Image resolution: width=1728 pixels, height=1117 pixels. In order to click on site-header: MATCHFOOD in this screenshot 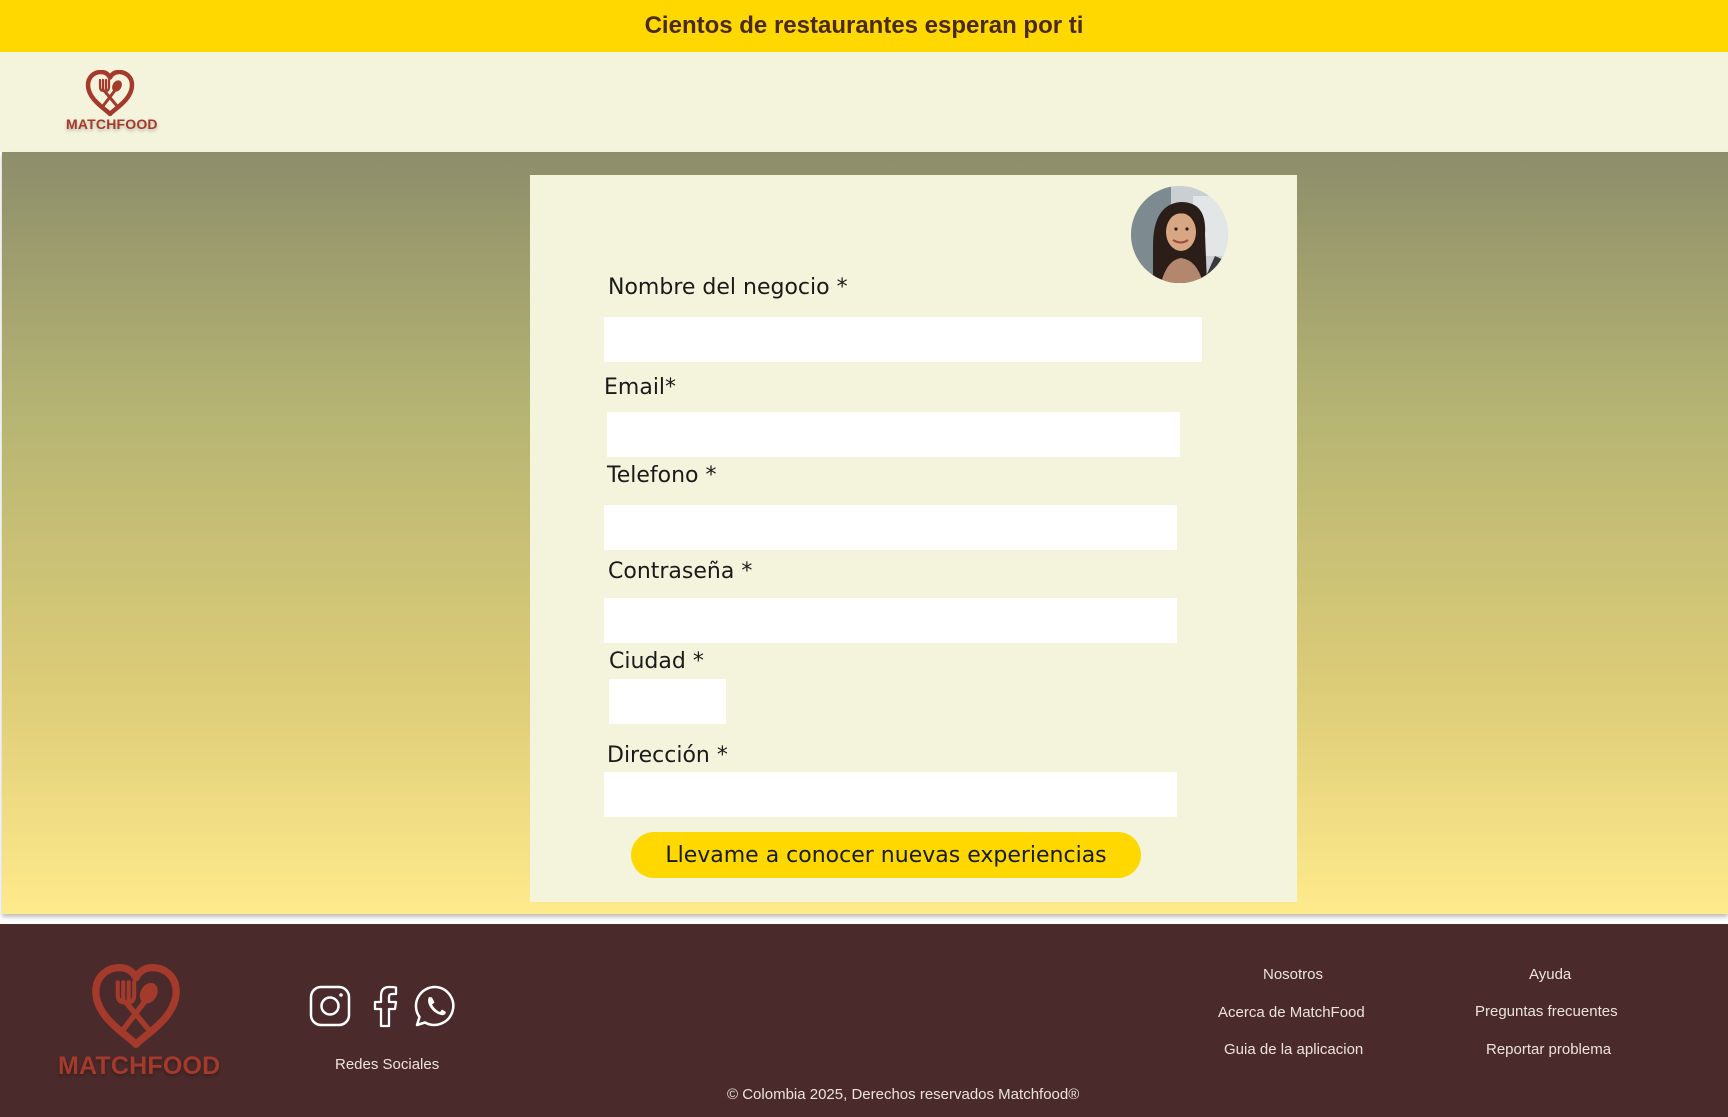, I will do `click(864, 102)`.